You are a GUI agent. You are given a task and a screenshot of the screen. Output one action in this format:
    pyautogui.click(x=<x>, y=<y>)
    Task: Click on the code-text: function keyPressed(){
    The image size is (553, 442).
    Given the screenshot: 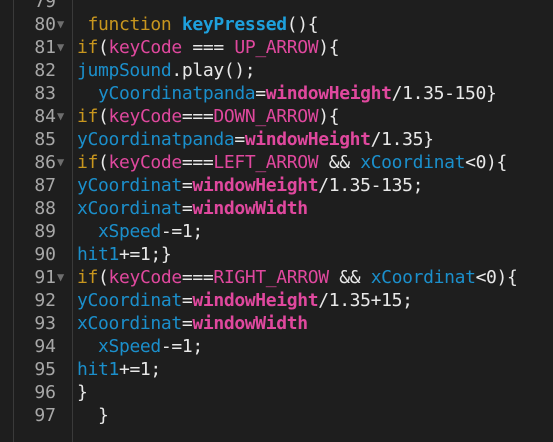 What is the action you would take?
    pyautogui.click(x=198, y=24)
    